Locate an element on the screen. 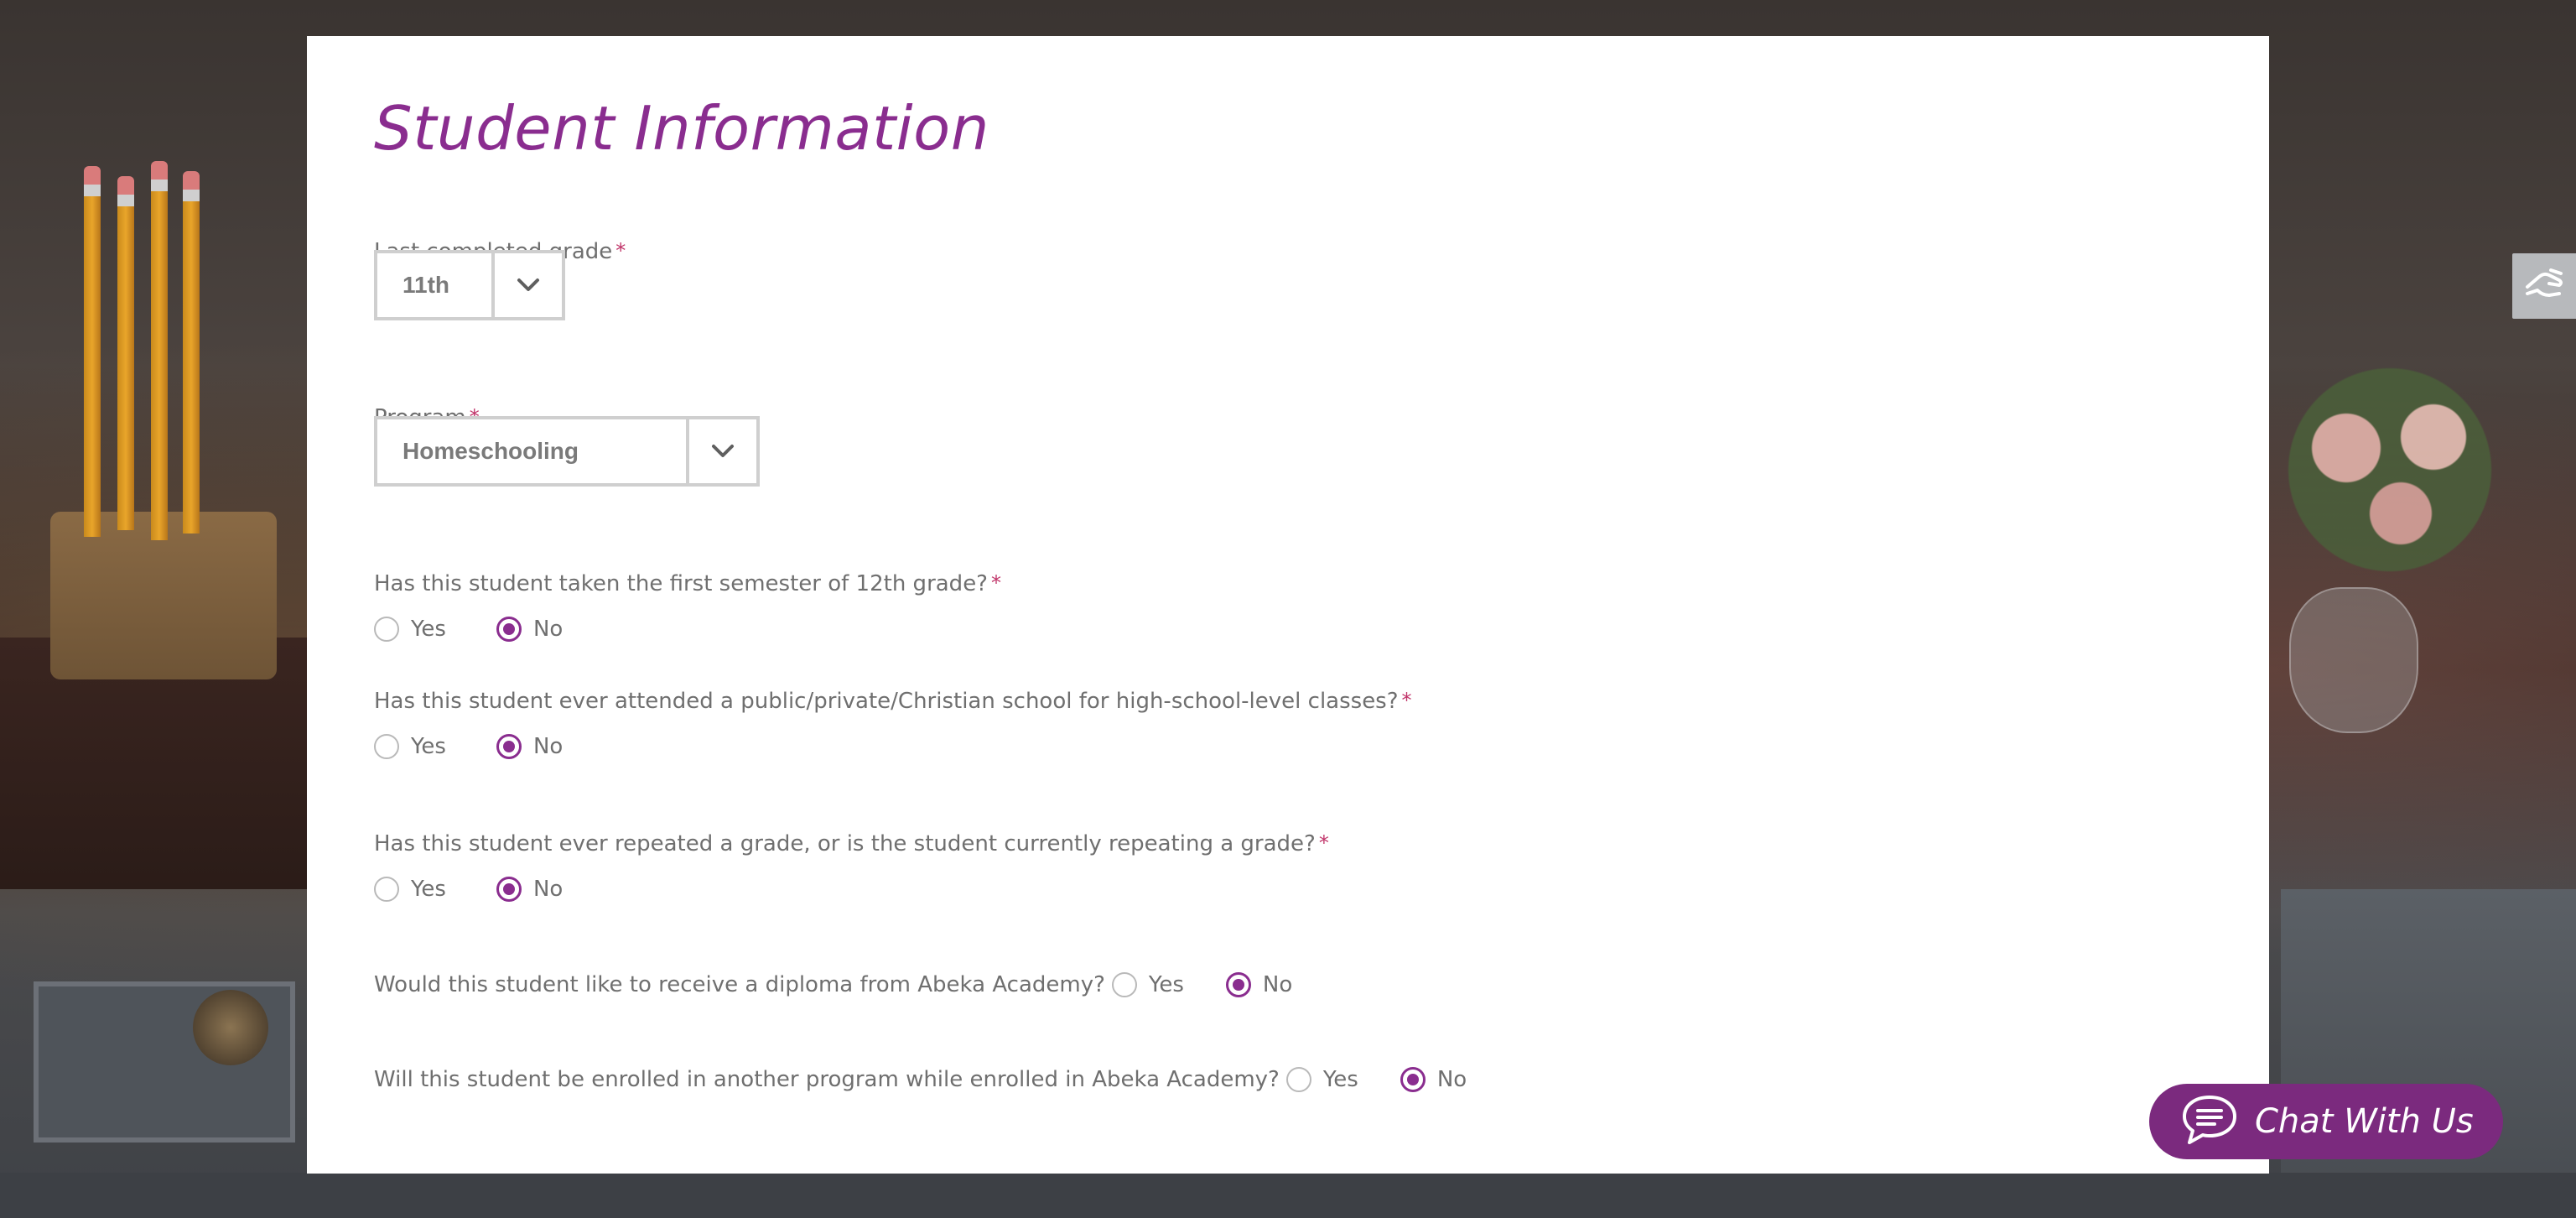 The width and height of the screenshot is (2576, 1218). background-vase is located at coordinates (2353, 660).